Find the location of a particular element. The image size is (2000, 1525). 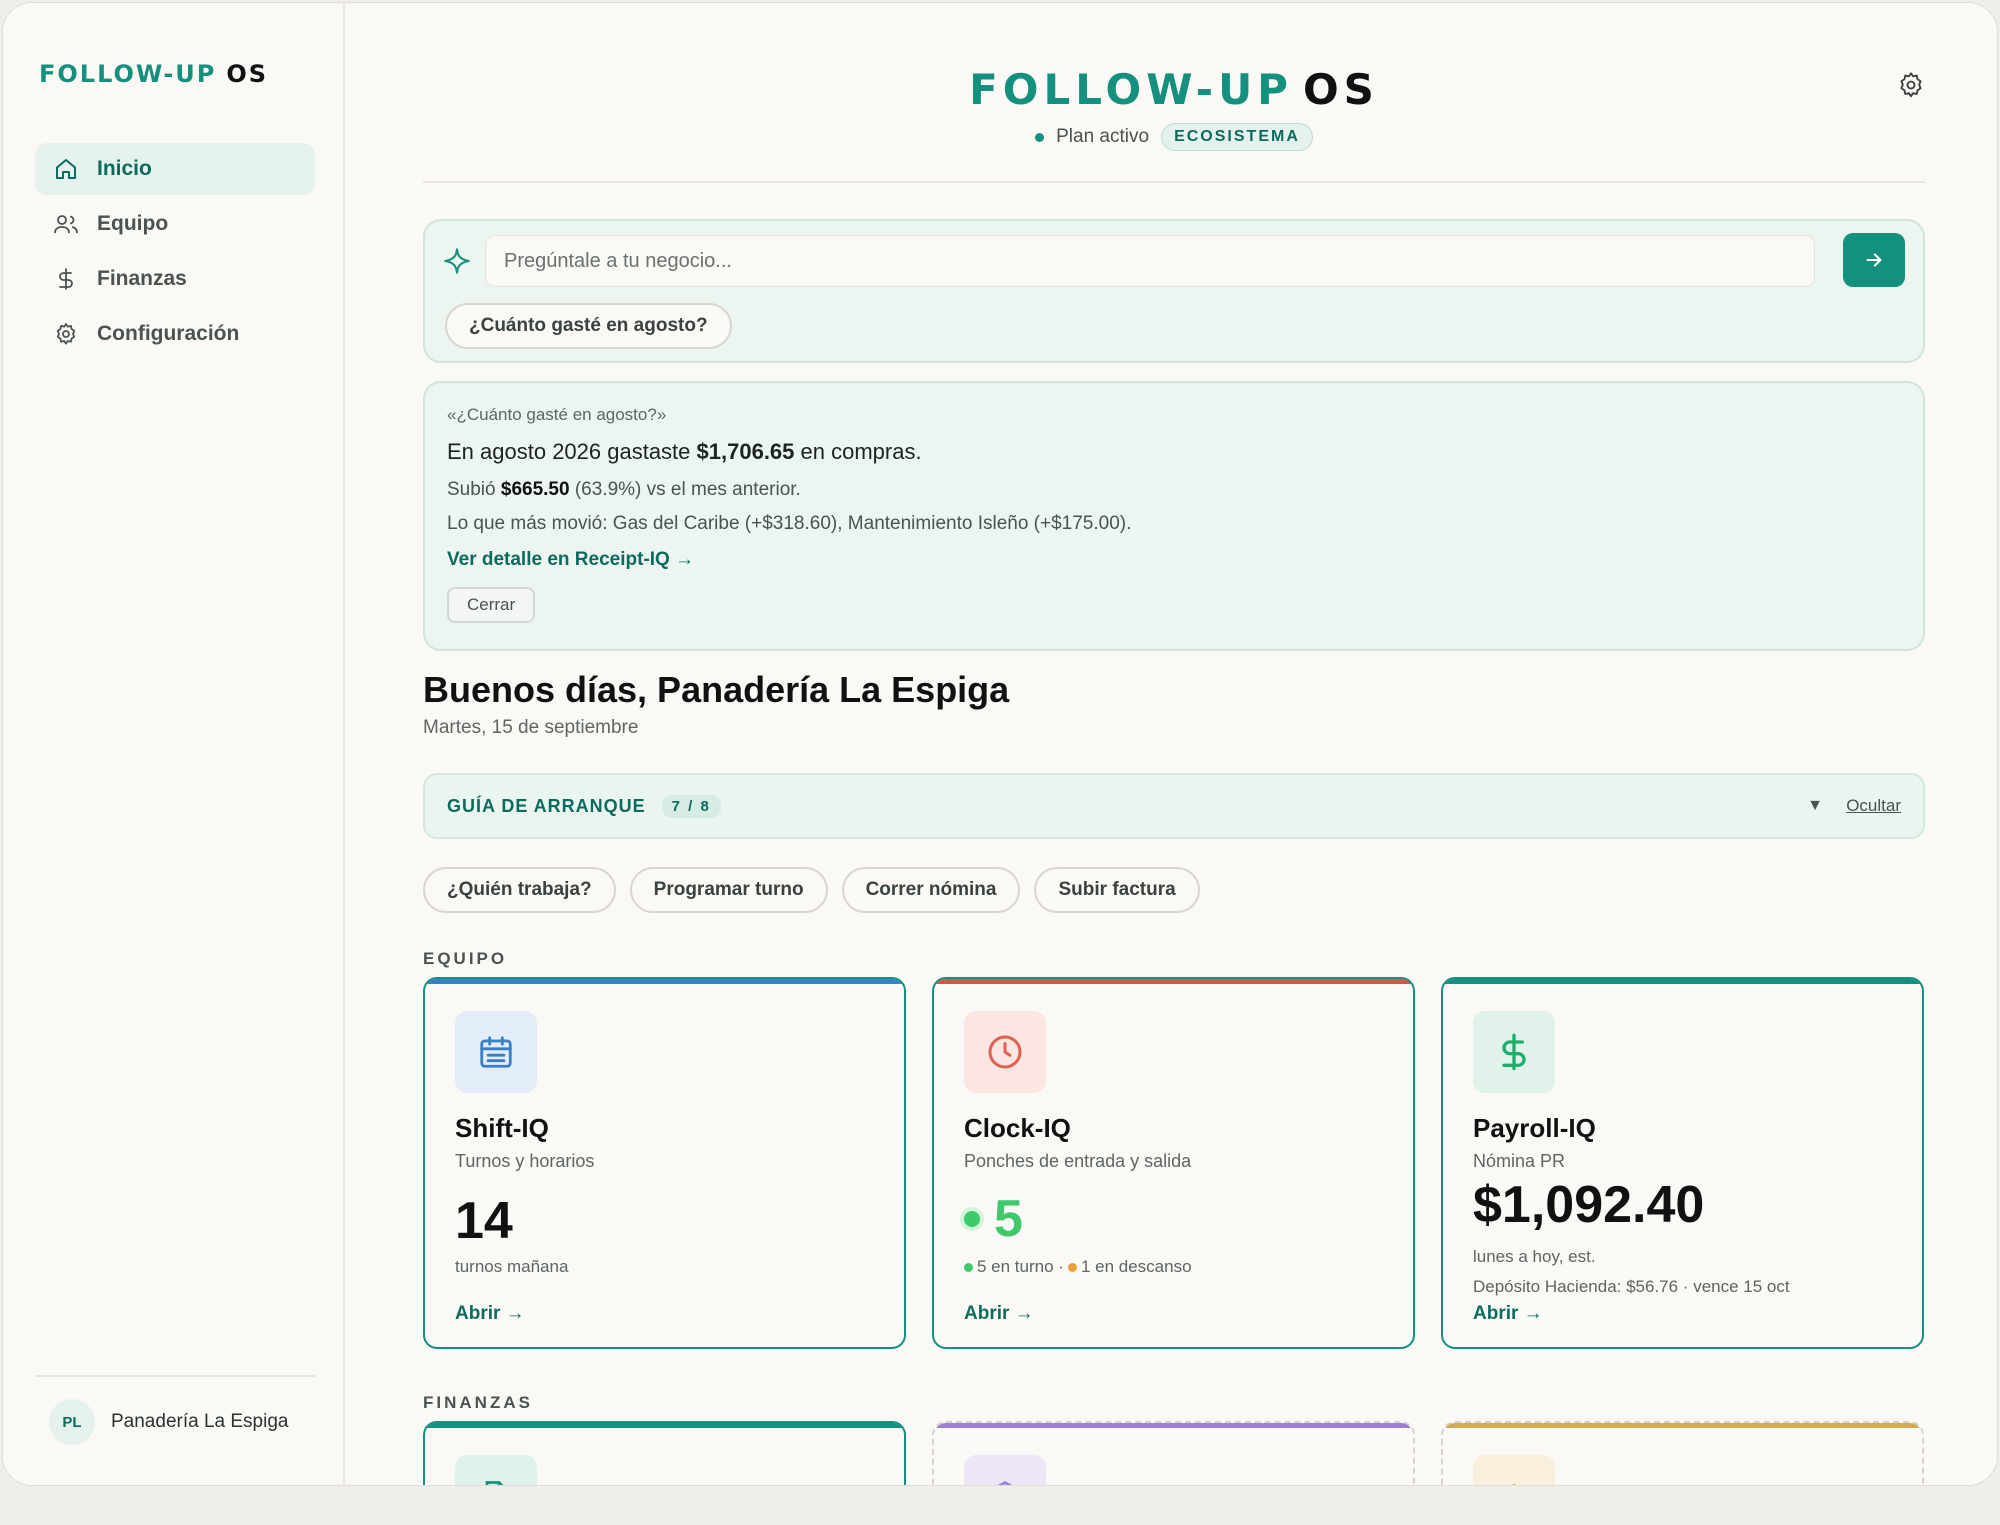

sidebar-logo: FOLLOW-UP OS is located at coordinates (153, 74).